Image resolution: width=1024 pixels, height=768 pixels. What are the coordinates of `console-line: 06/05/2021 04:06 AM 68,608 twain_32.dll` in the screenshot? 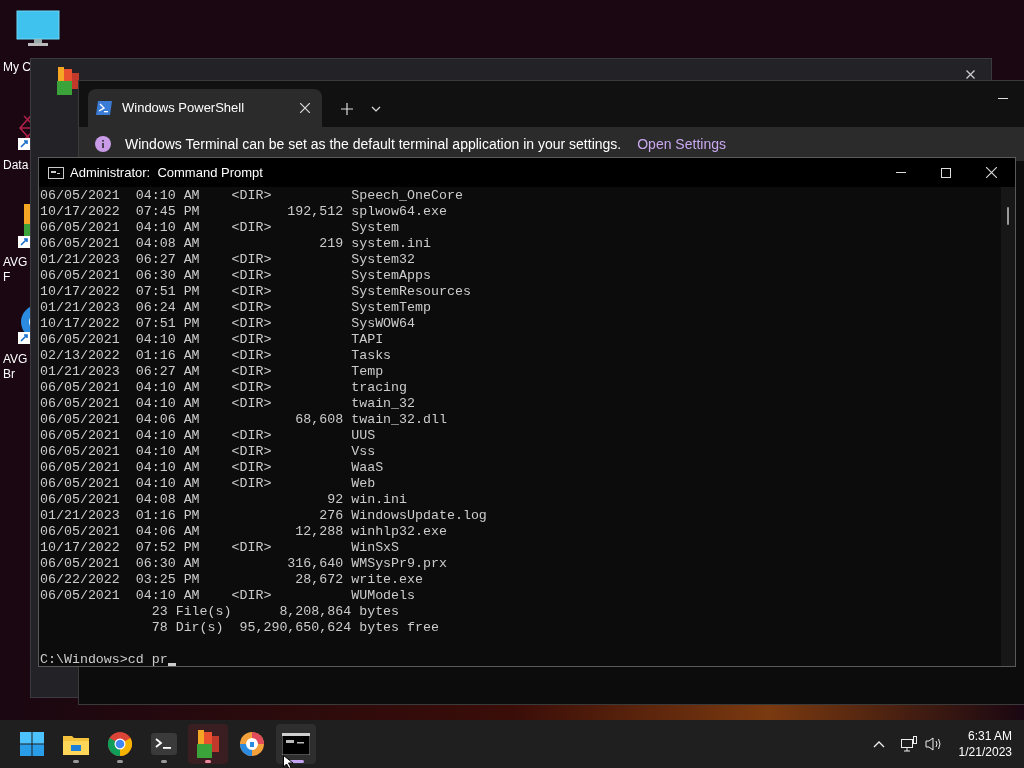 It's located at (243, 420).